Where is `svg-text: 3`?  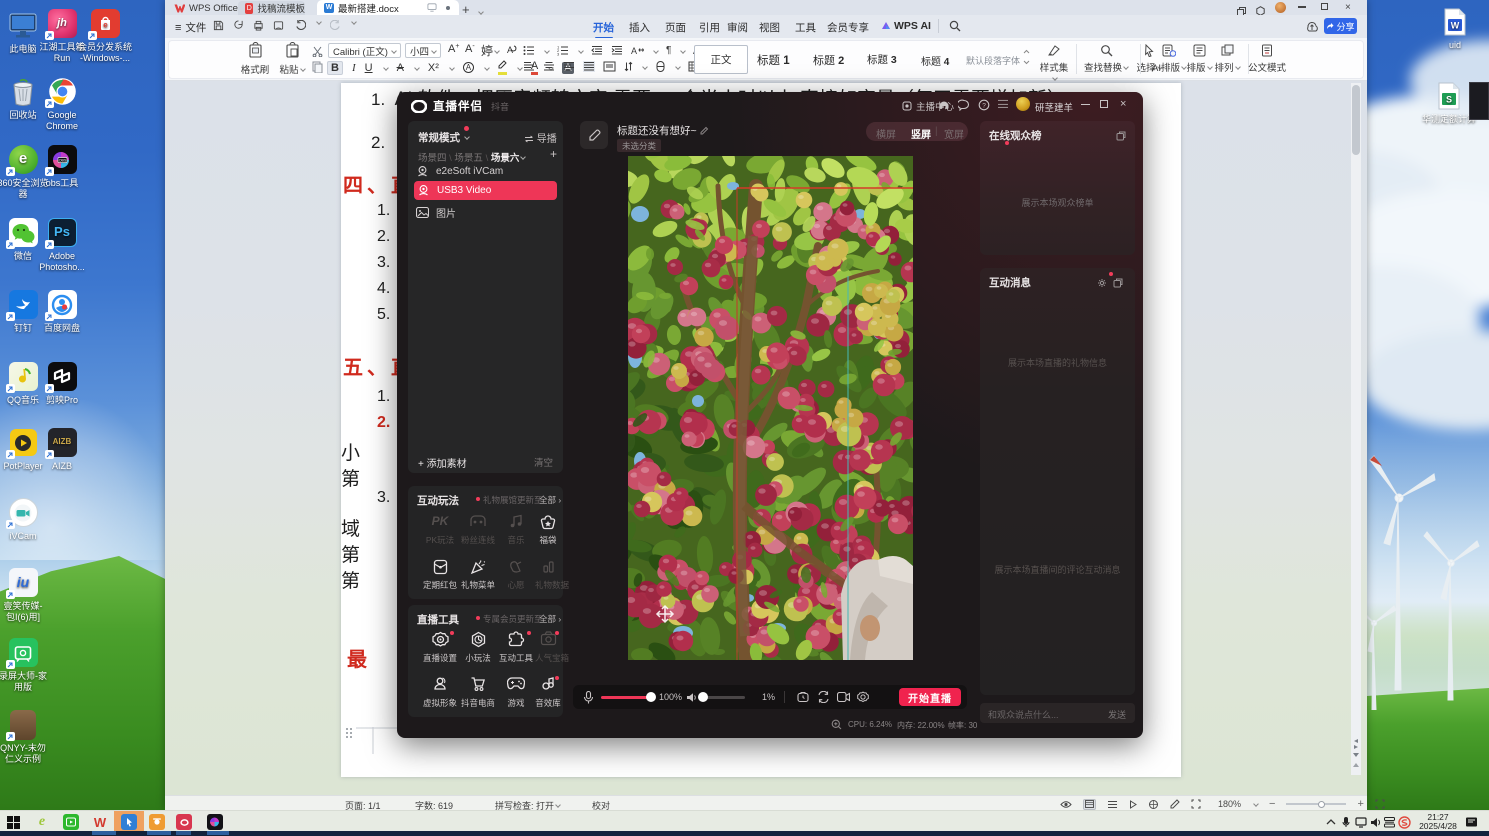
svg-text: 3 is located at coordinates (558, 54).